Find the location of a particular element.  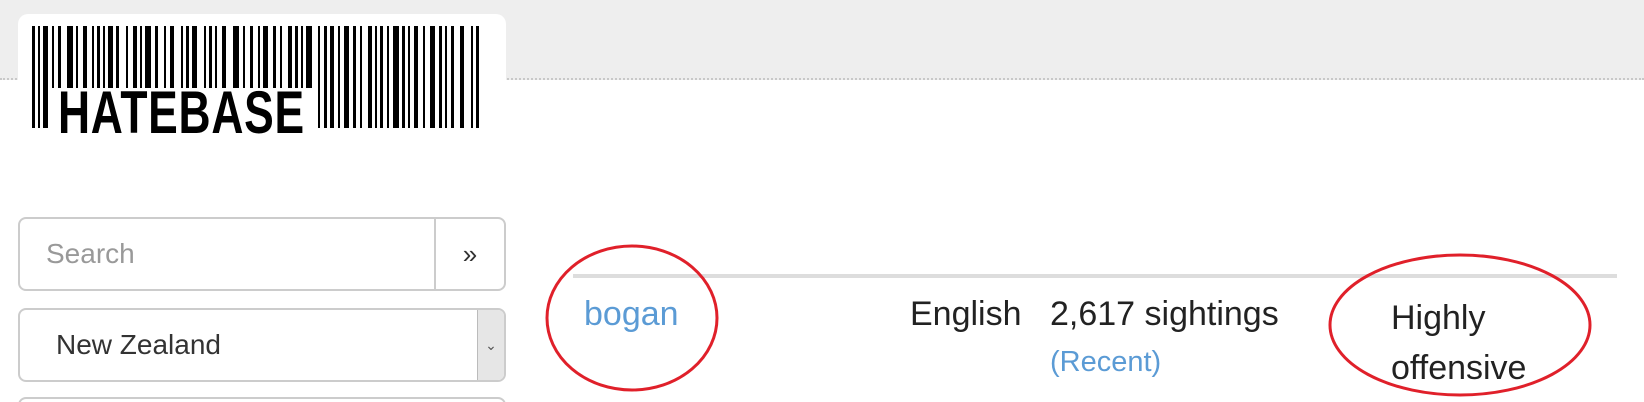

search-form: » is located at coordinates (262, 254).